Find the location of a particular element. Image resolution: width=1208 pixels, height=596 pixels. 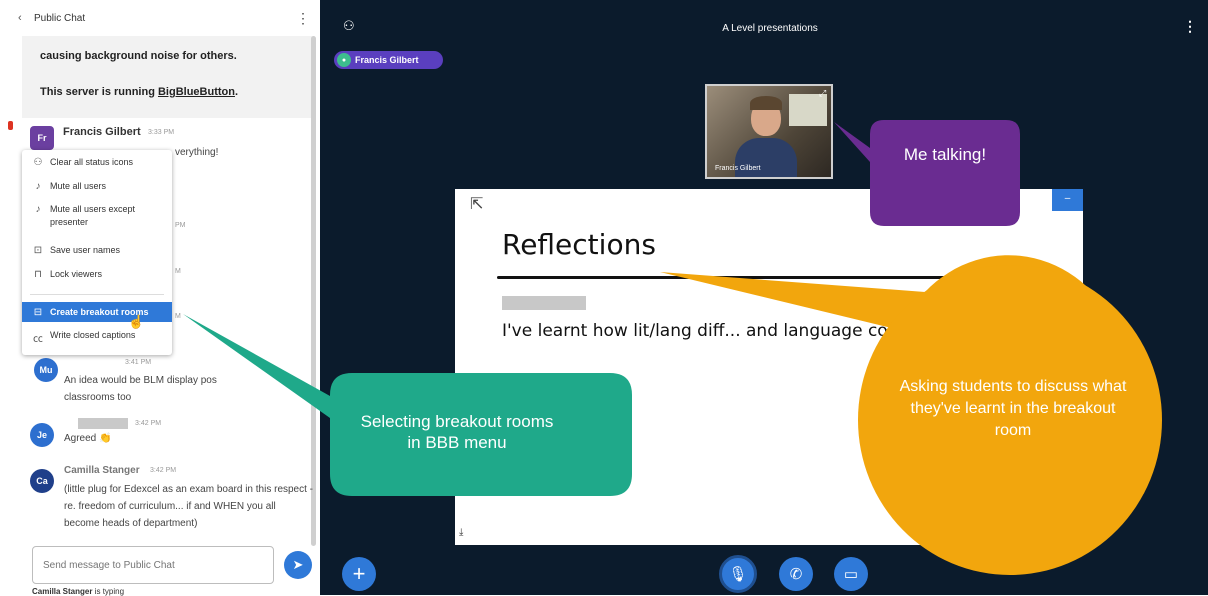

camera-button: ▭ is located at coordinates (851, 574).